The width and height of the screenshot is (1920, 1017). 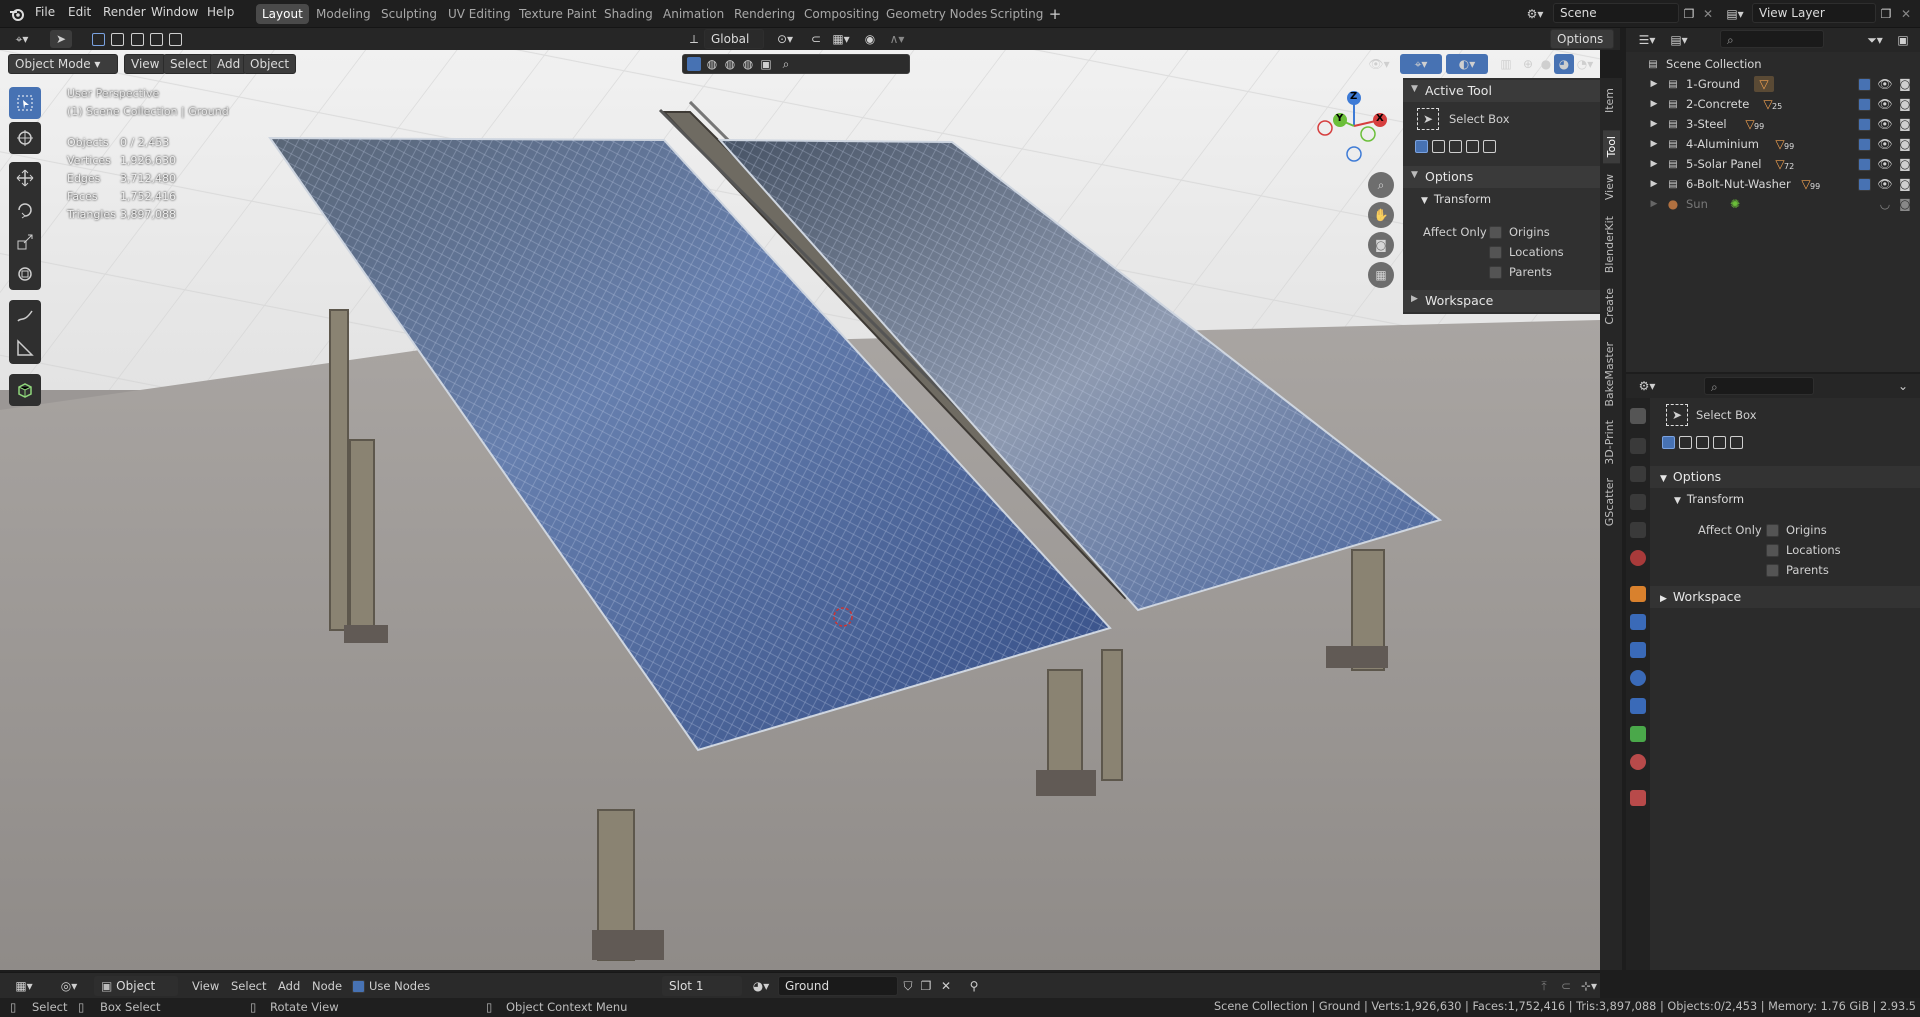 What do you see at coordinates (1772, 570) in the screenshot?
I see `parents-checkbox` at bounding box center [1772, 570].